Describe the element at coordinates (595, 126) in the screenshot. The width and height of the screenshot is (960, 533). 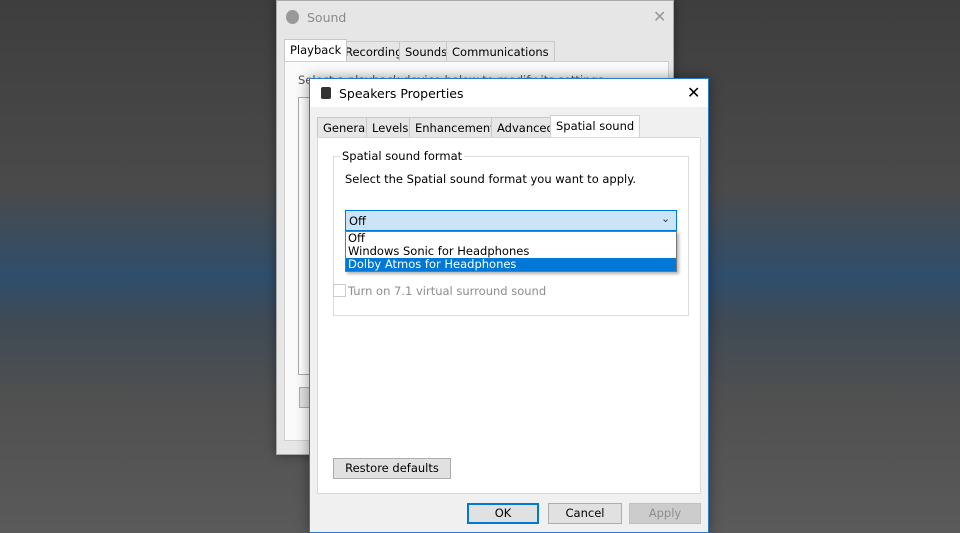
I see `tab-spatial-sound: Spatial sound` at that location.